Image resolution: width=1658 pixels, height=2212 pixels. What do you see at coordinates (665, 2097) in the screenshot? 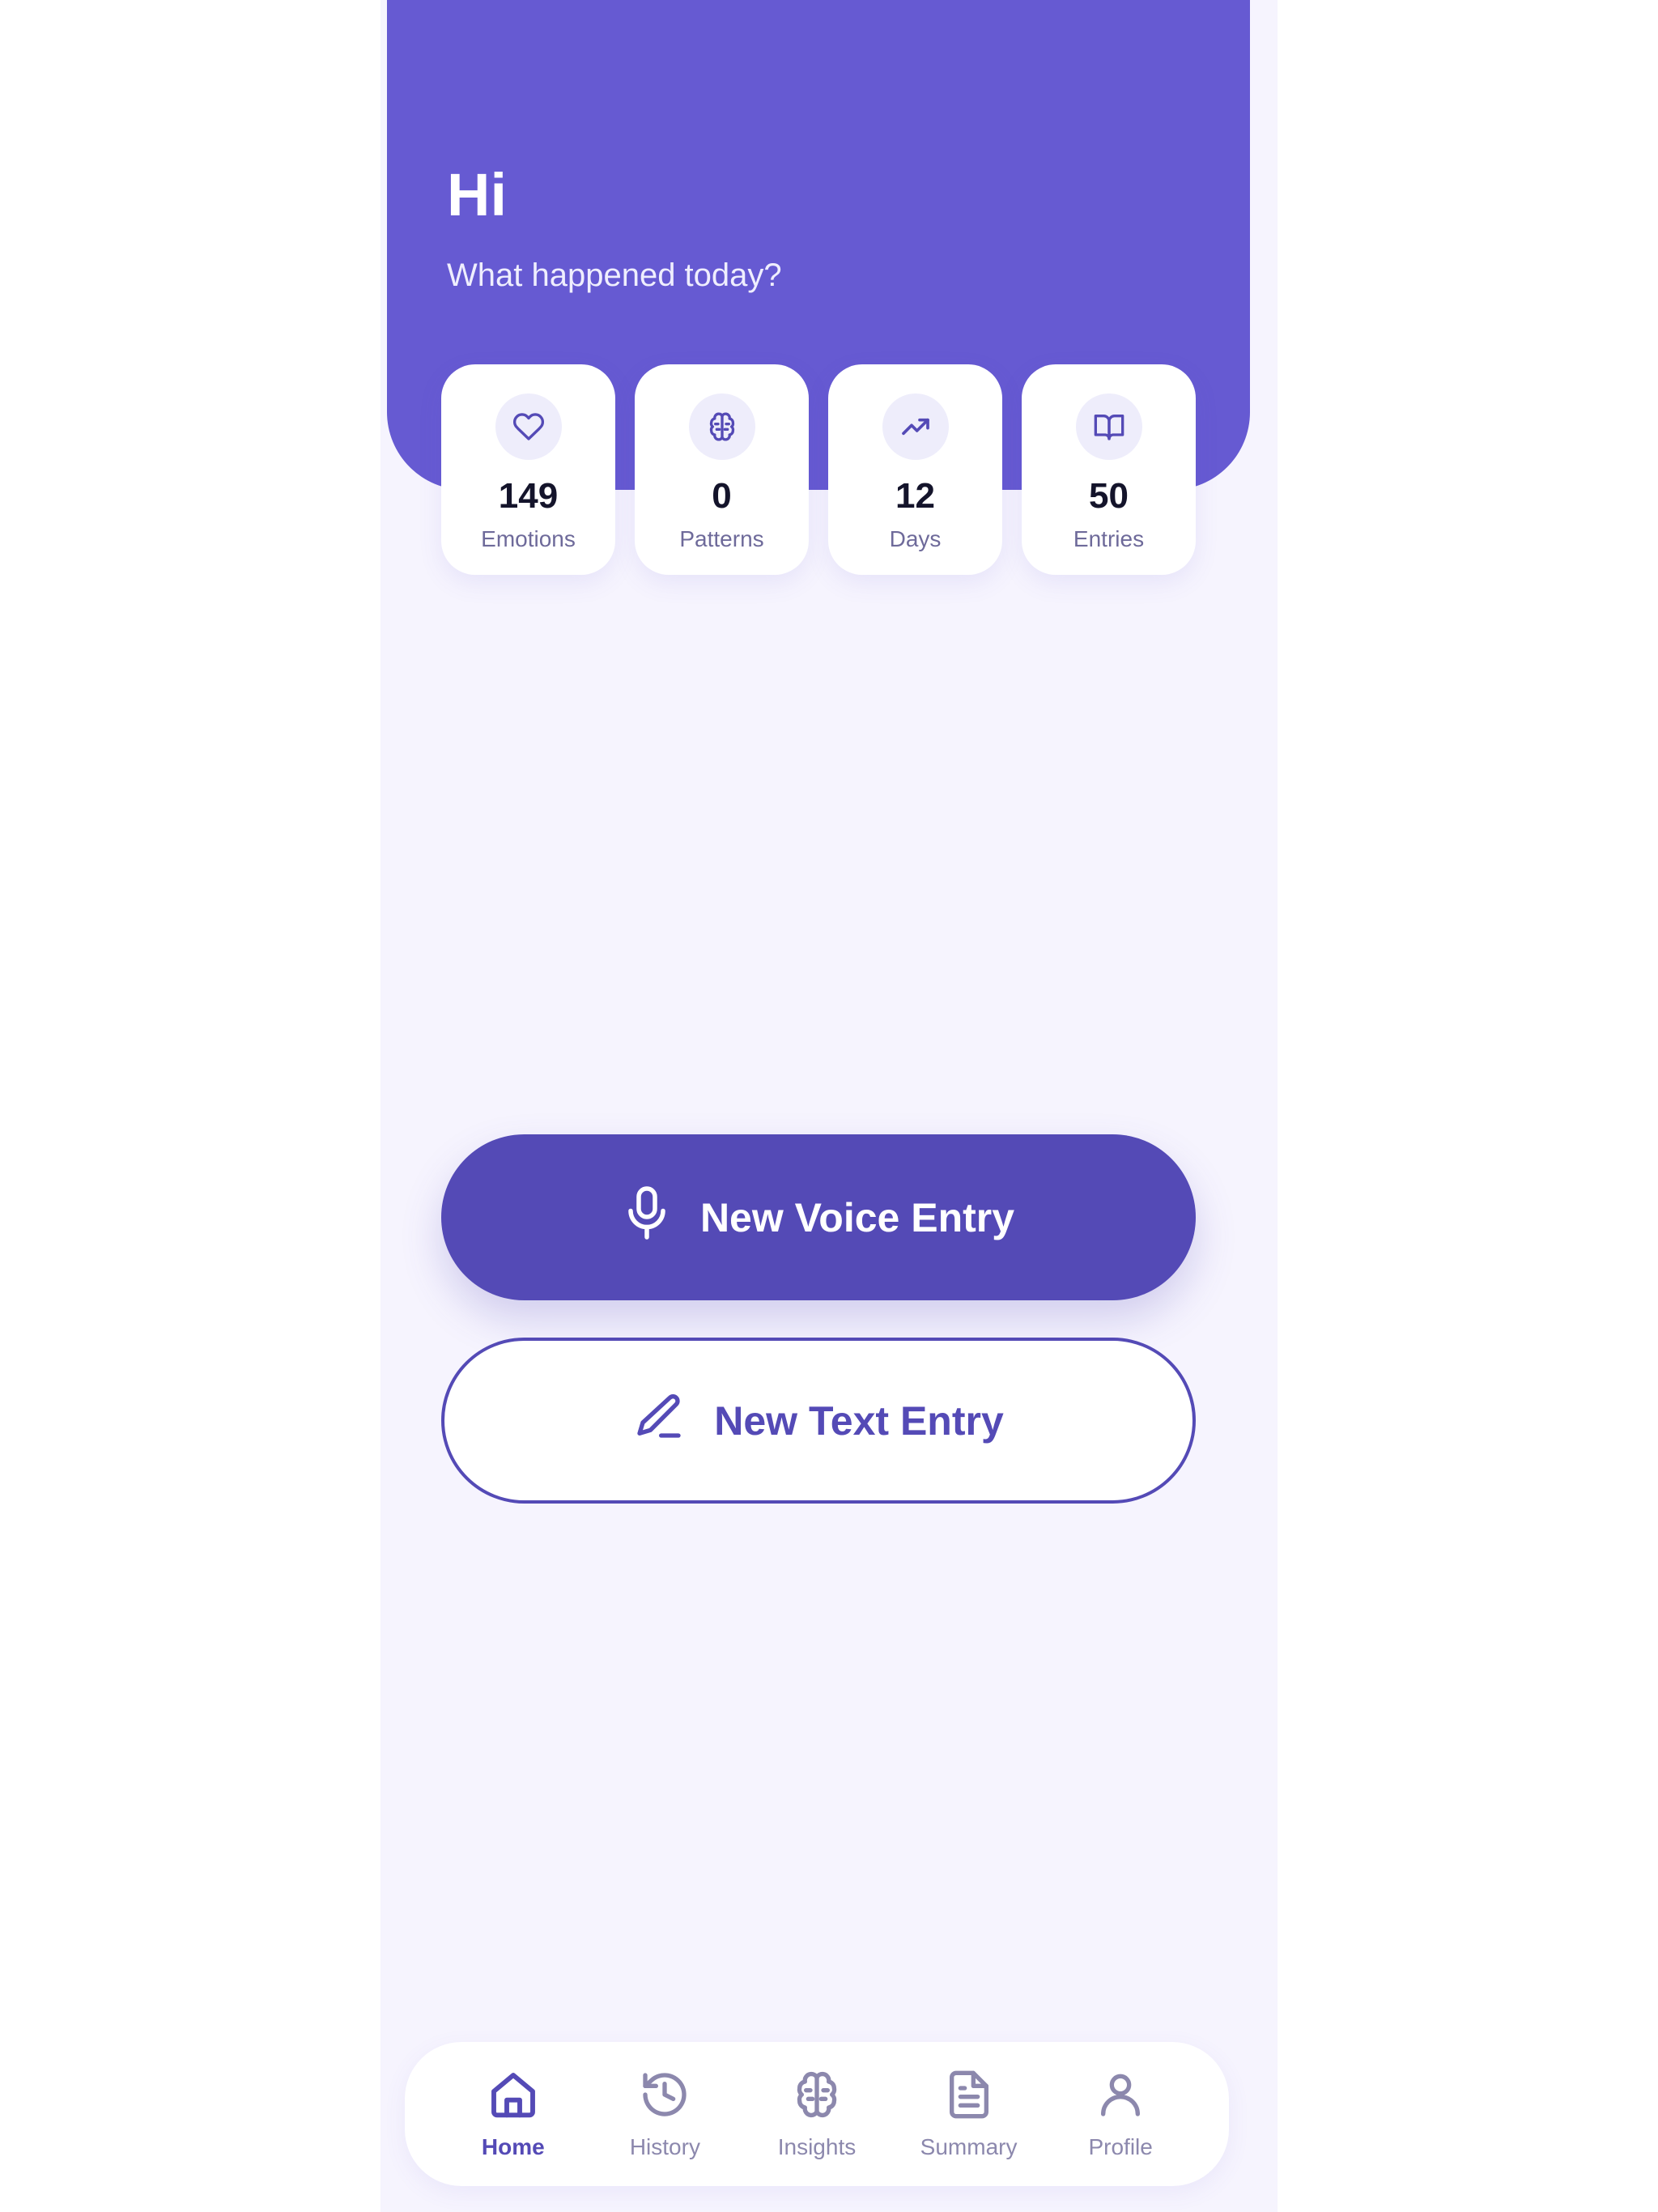
I see `history-icon` at bounding box center [665, 2097].